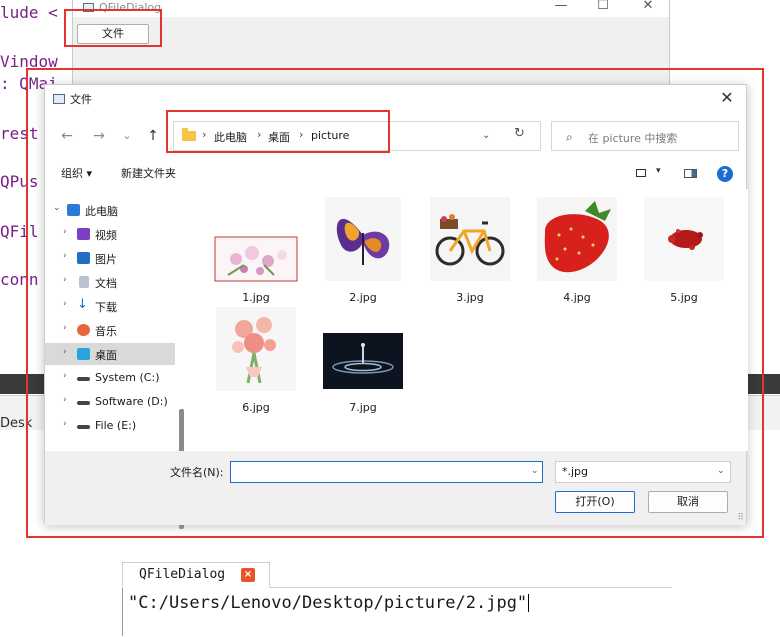 The width and height of the screenshot is (780, 637). What do you see at coordinates (397, 575) in the screenshot?
I see `output-tab-row: QFileDialog ×` at bounding box center [397, 575].